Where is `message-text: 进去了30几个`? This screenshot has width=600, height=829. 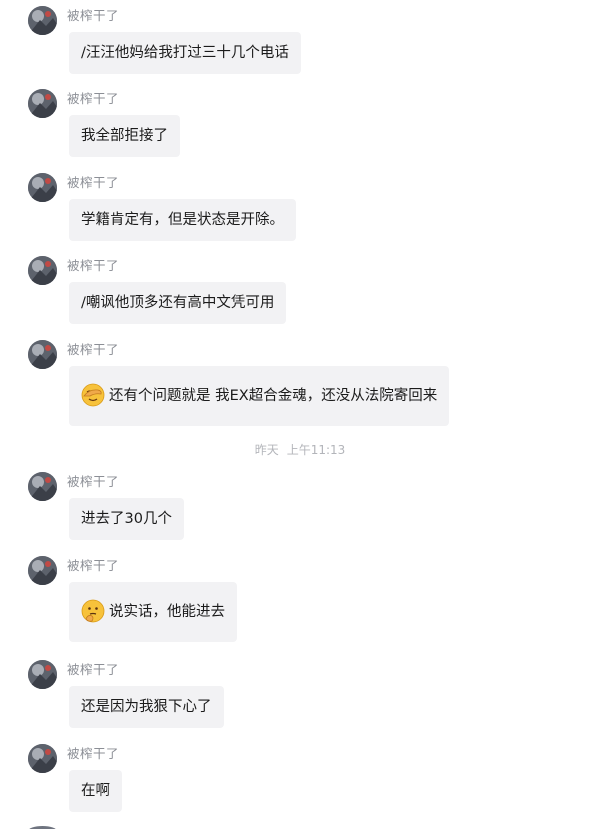
message-text: 进去了30几个 is located at coordinates (126, 519).